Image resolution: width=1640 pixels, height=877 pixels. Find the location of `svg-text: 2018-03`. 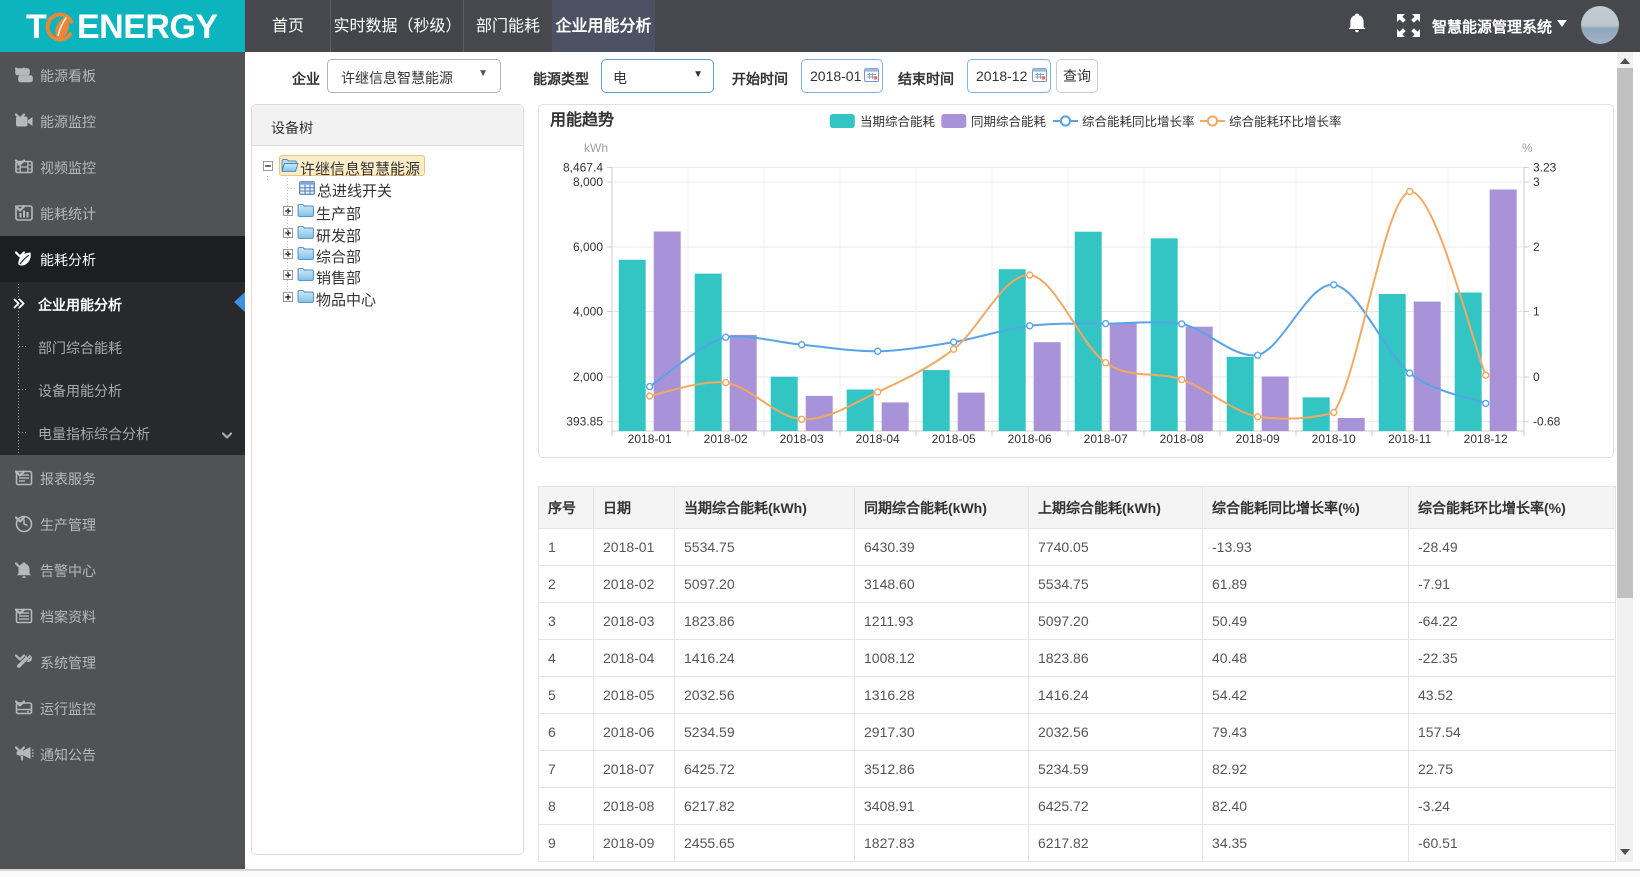

svg-text: 2018-03 is located at coordinates (802, 439).